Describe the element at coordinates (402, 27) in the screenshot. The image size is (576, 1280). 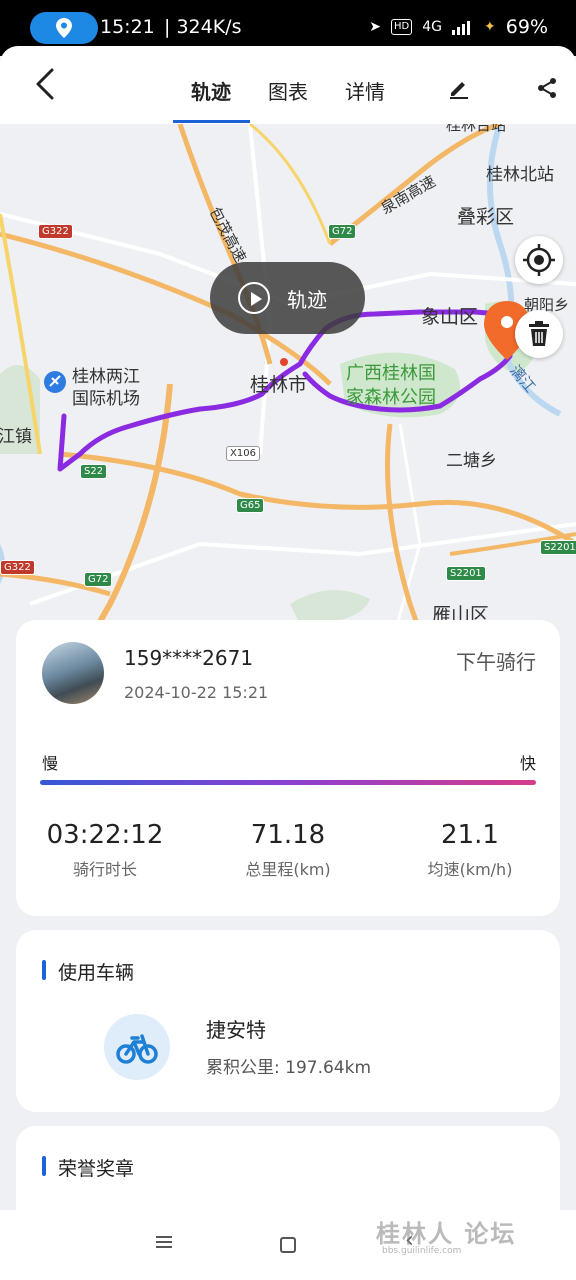
I see `hd-icon: HD` at that location.